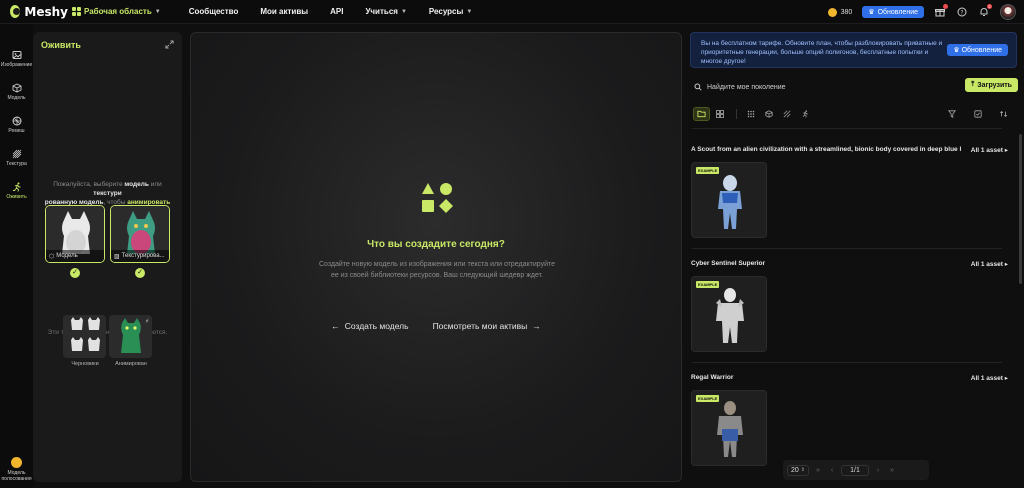 This screenshot has height=488, width=1024. I want to click on rail-item-animate: Оживить, so click(16, 190).